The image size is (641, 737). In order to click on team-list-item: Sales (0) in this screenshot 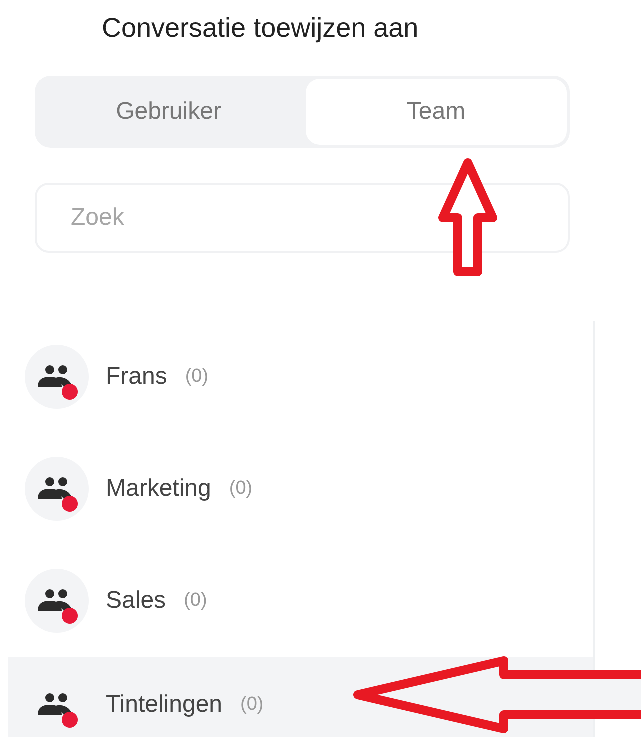, I will do `click(300, 601)`.